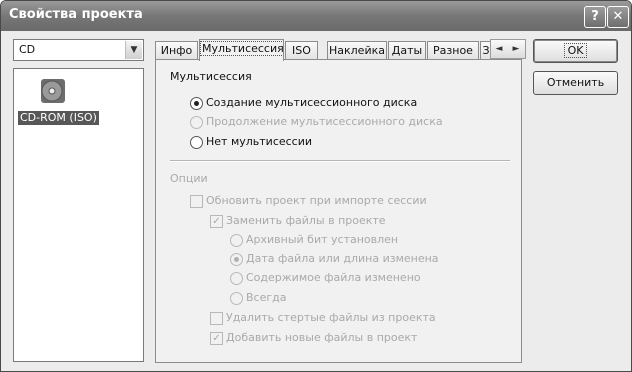  Describe the element at coordinates (575, 83) in the screenshot. I see `cancel-button: Отменить` at that location.